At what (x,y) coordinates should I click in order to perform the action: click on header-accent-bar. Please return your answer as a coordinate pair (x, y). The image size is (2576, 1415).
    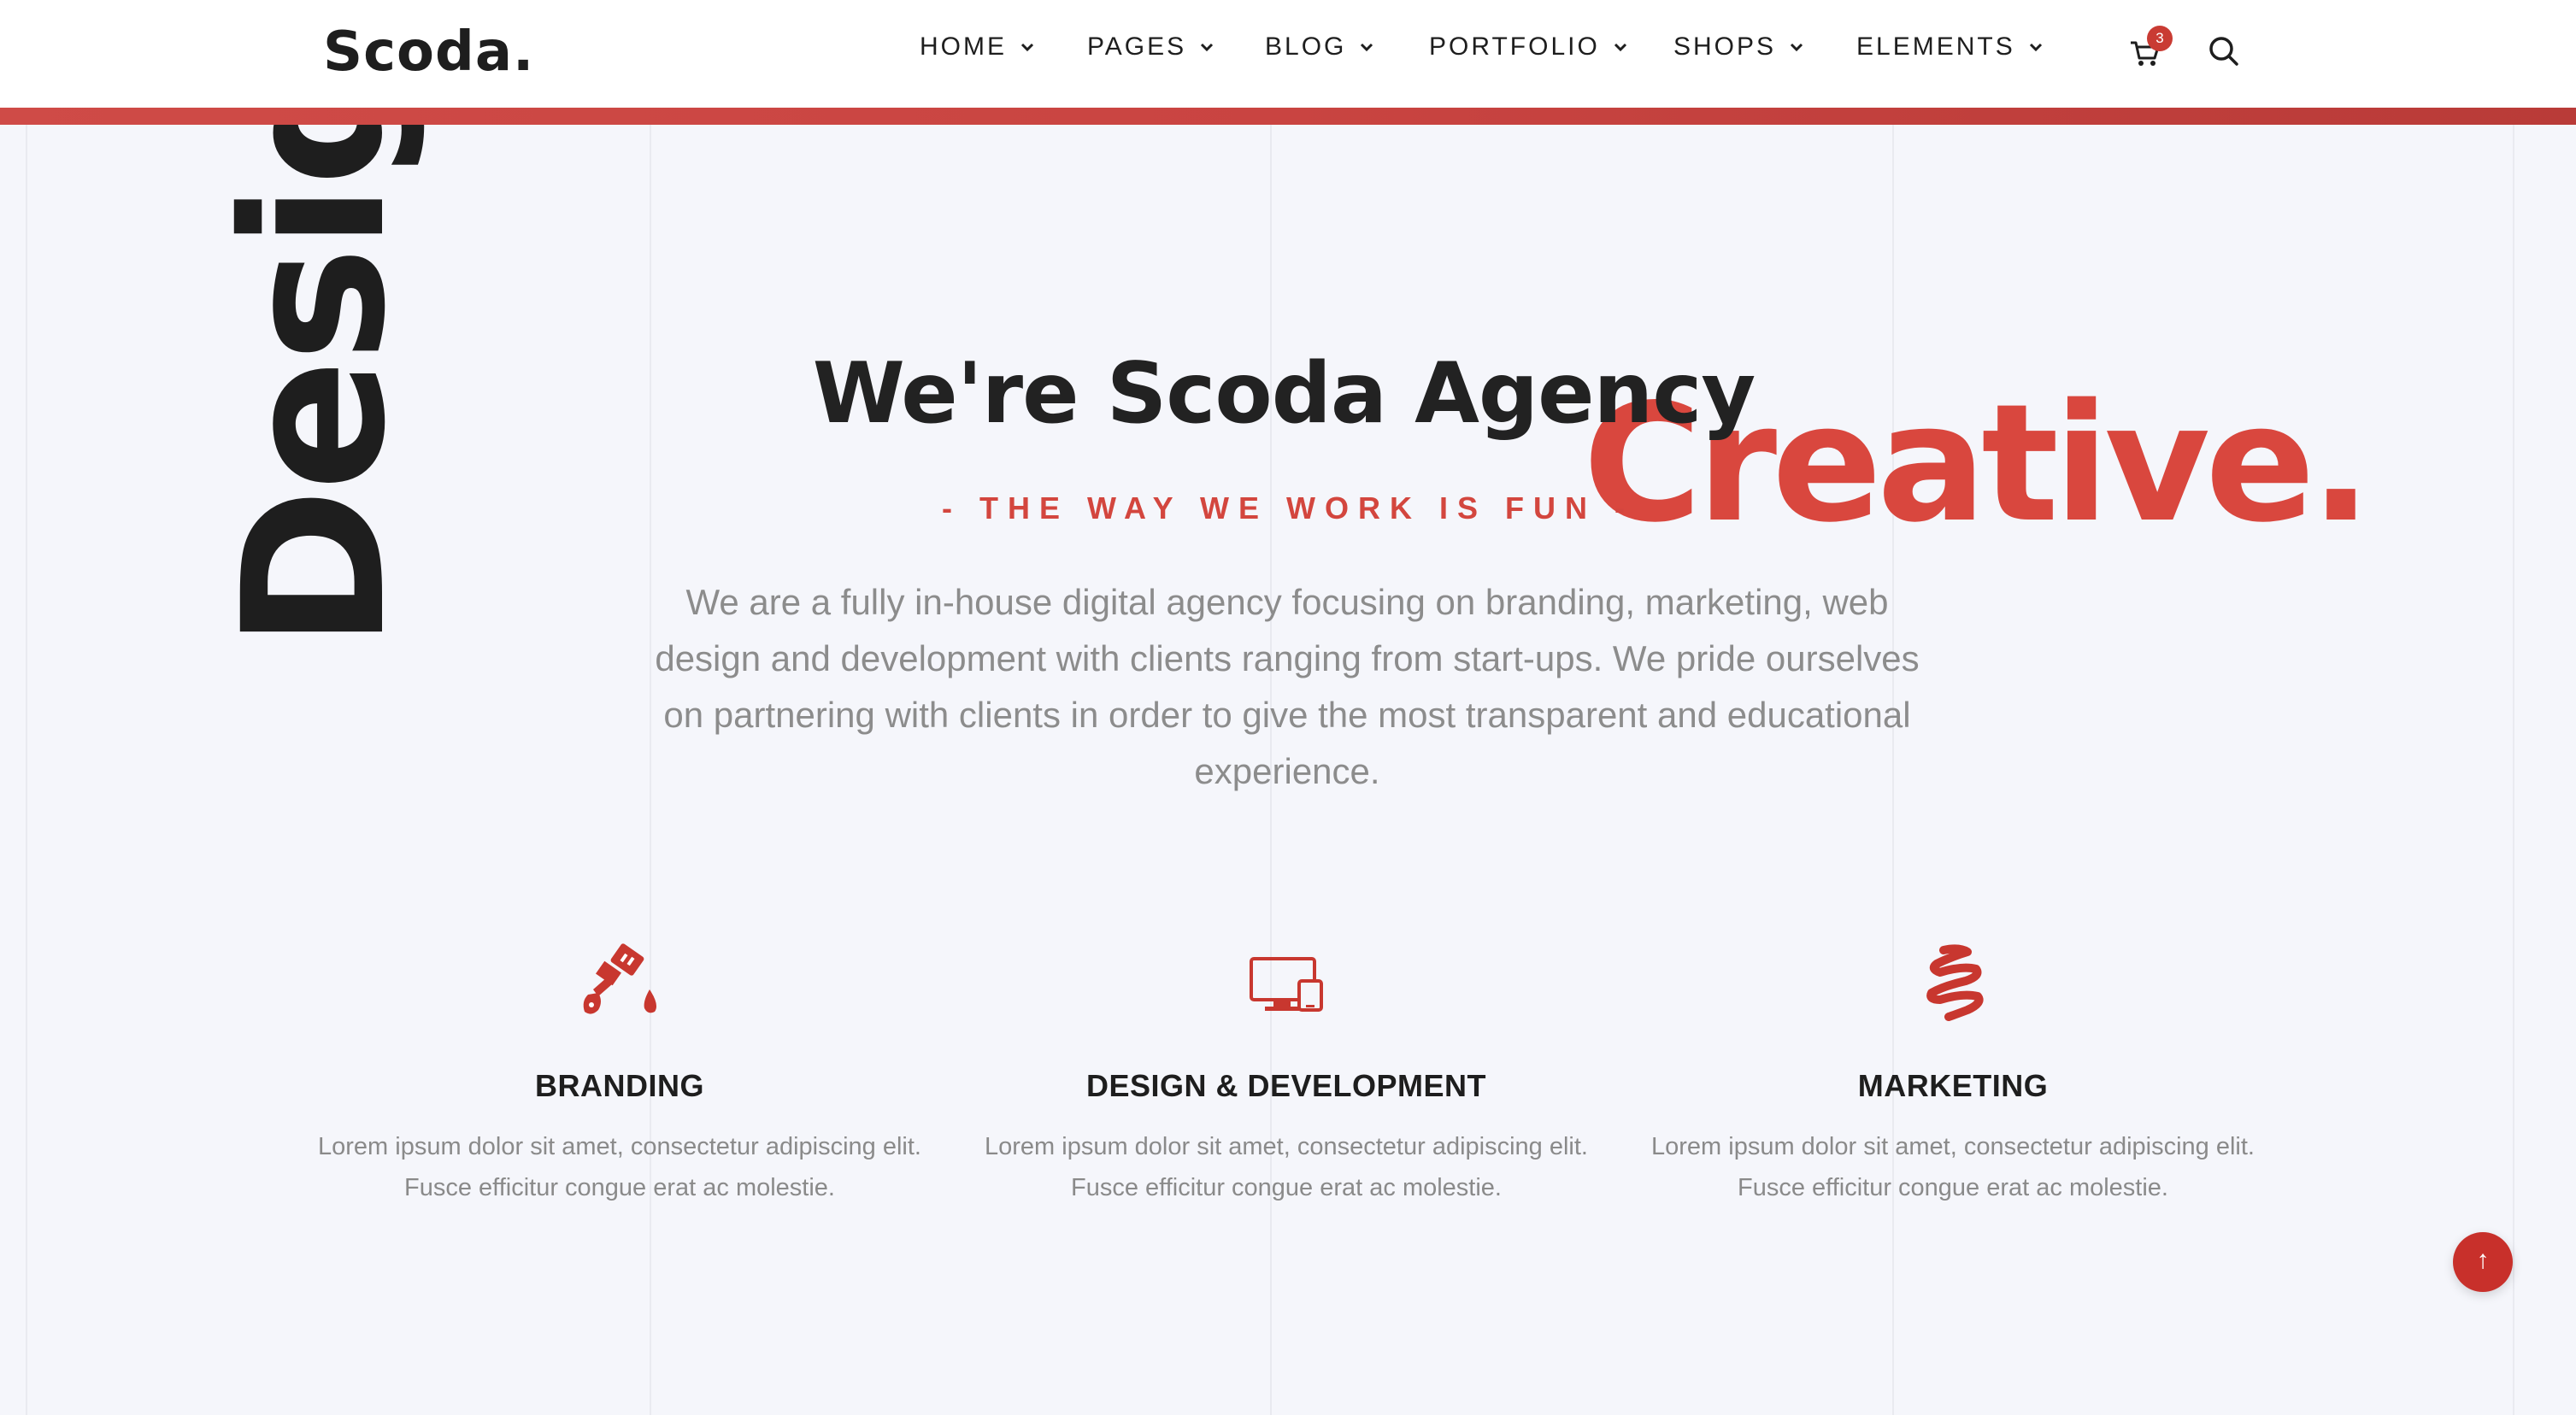
    Looking at the image, I should click on (1288, 117).